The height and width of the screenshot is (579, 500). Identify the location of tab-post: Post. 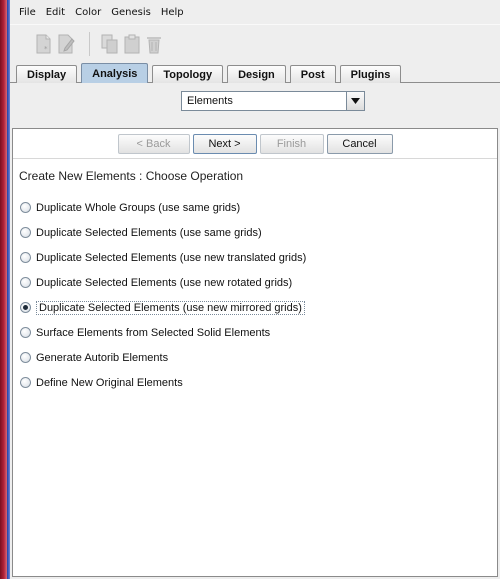
(312, 74).